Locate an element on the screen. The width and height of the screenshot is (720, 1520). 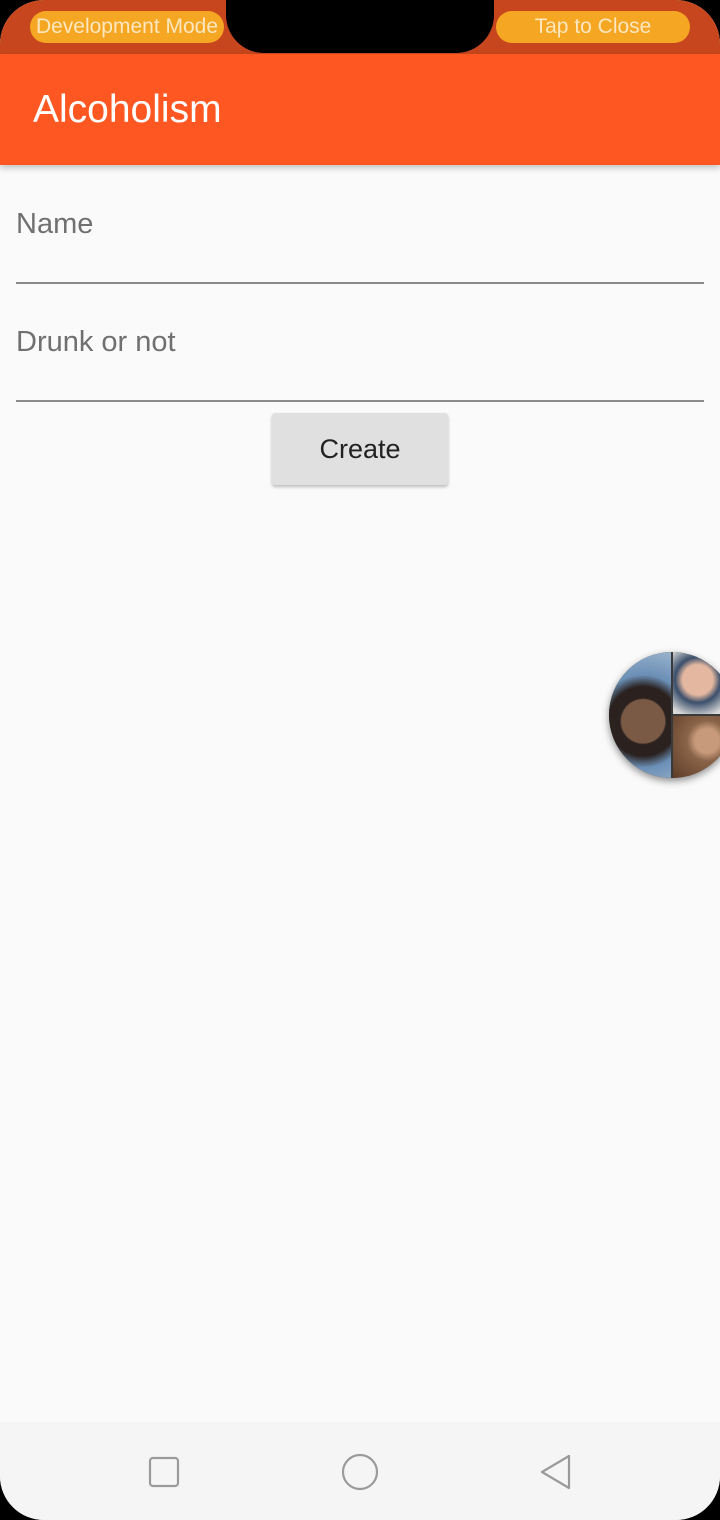
display-notch is located at coordinates (360, 26).